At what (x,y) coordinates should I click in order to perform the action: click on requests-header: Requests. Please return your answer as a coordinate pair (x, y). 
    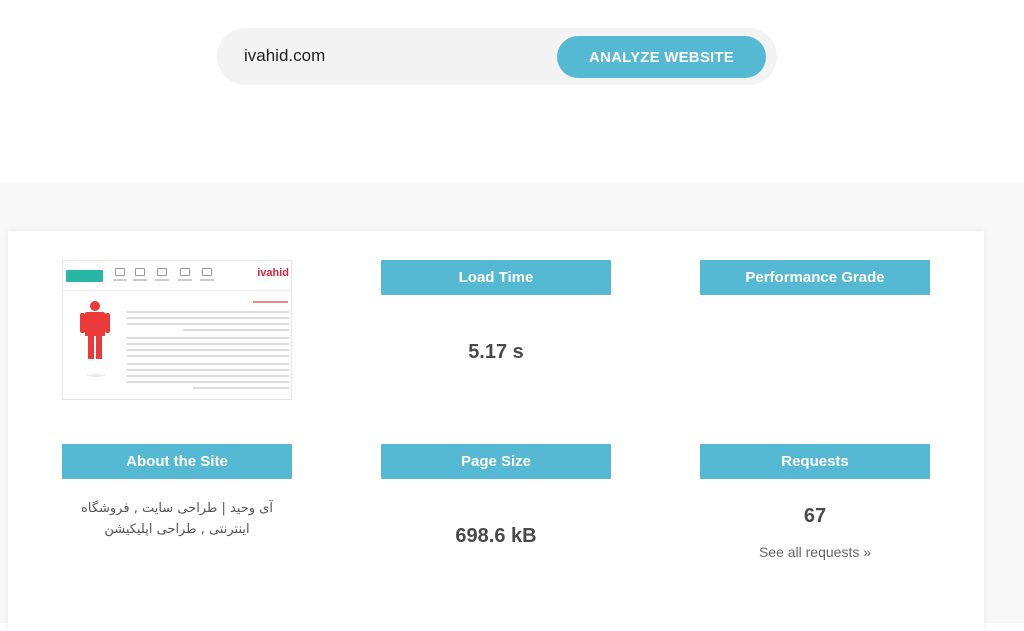
    Looking at the image, I should click on (815, 461).